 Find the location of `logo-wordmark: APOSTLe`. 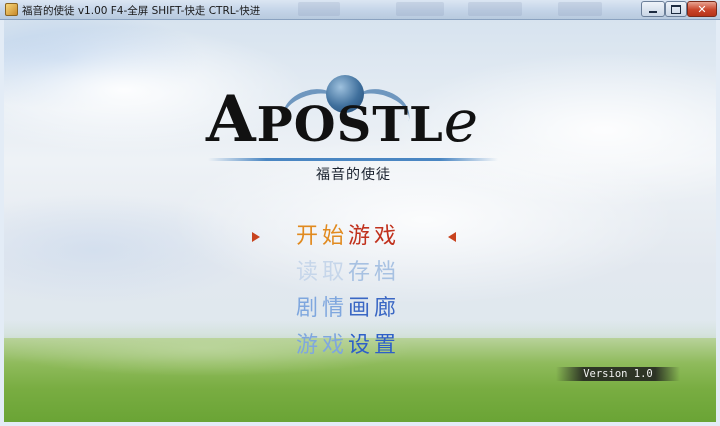

logo-wordmark: APOSTLe is located at coordinates (342, 120).